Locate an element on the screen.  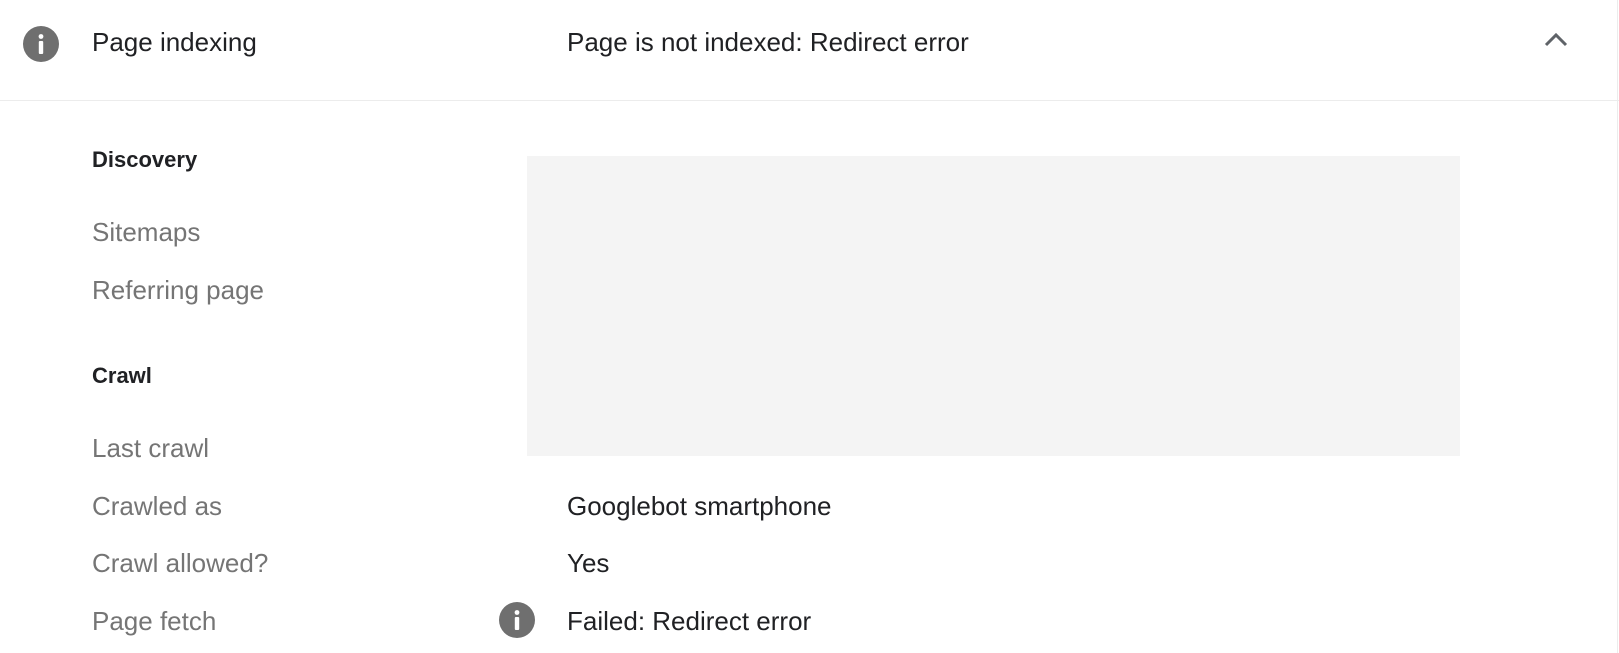
crawled-as-value: Googlebot smartphone is located at coordinates (699, 506).